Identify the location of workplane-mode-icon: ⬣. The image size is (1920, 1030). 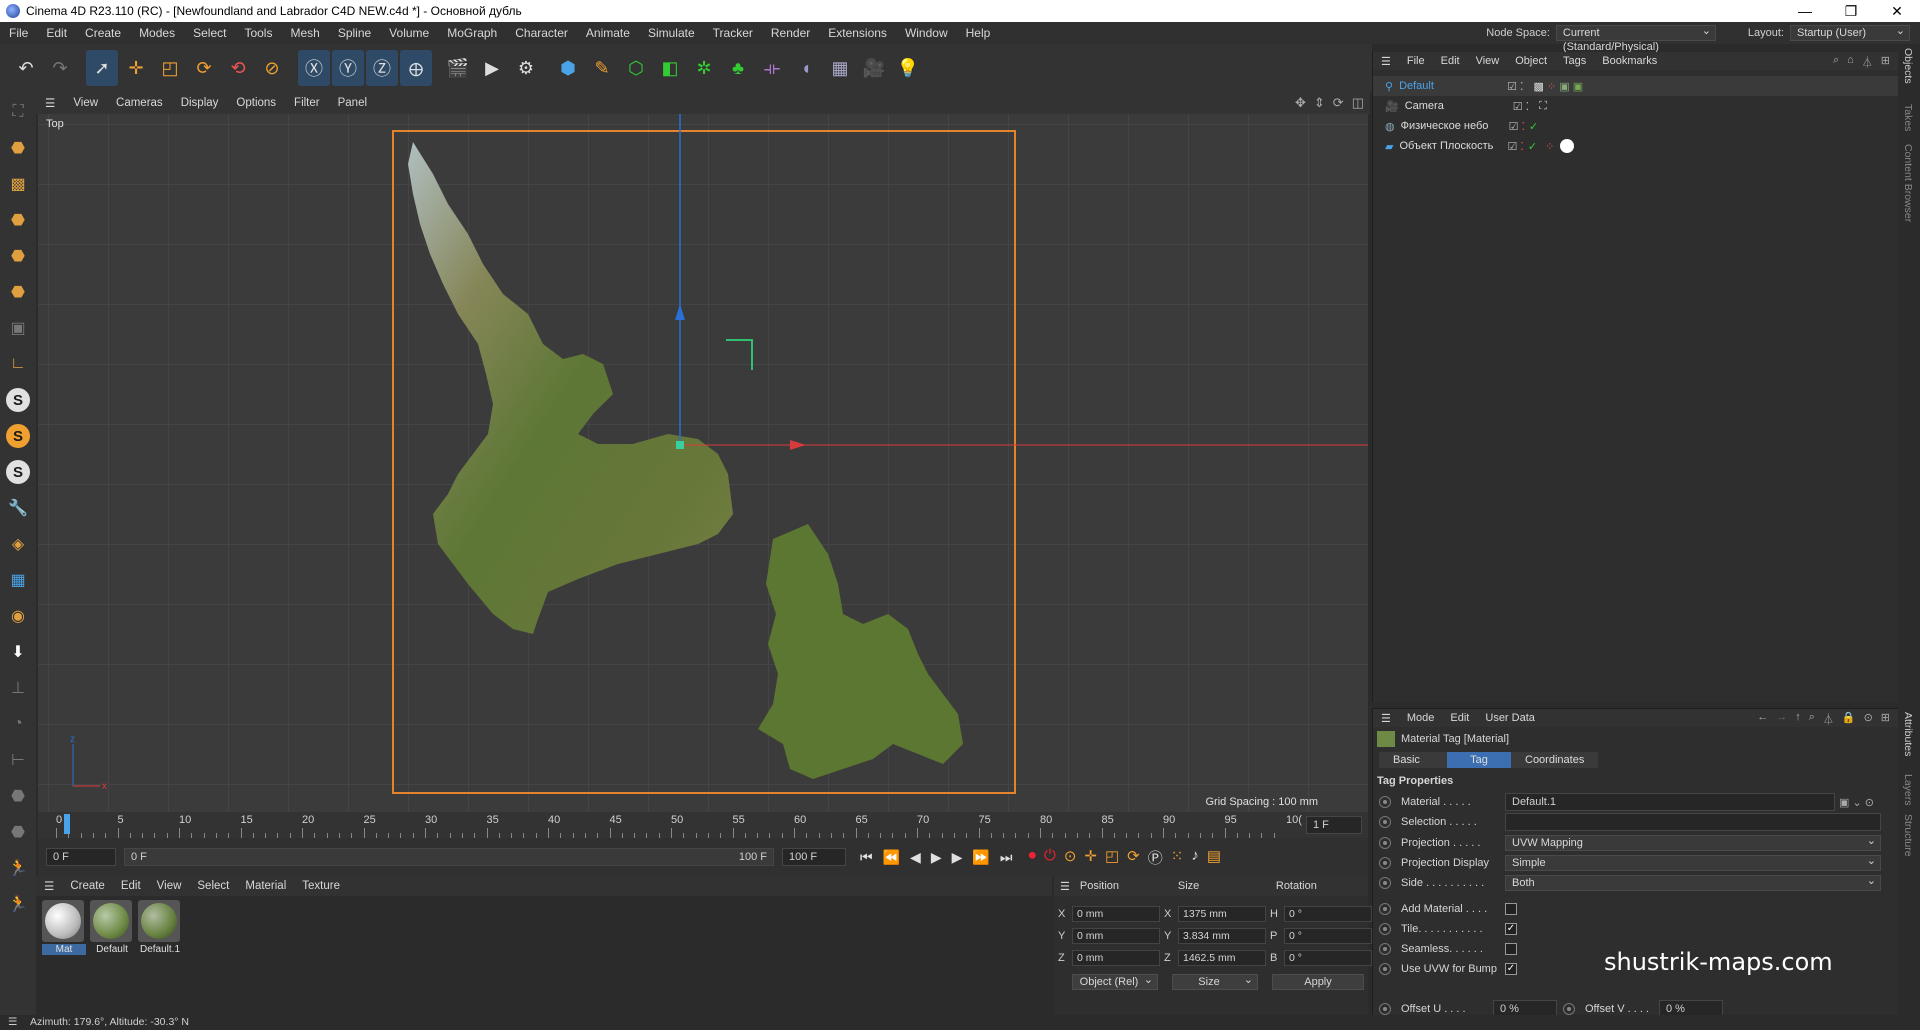
(18, 832).